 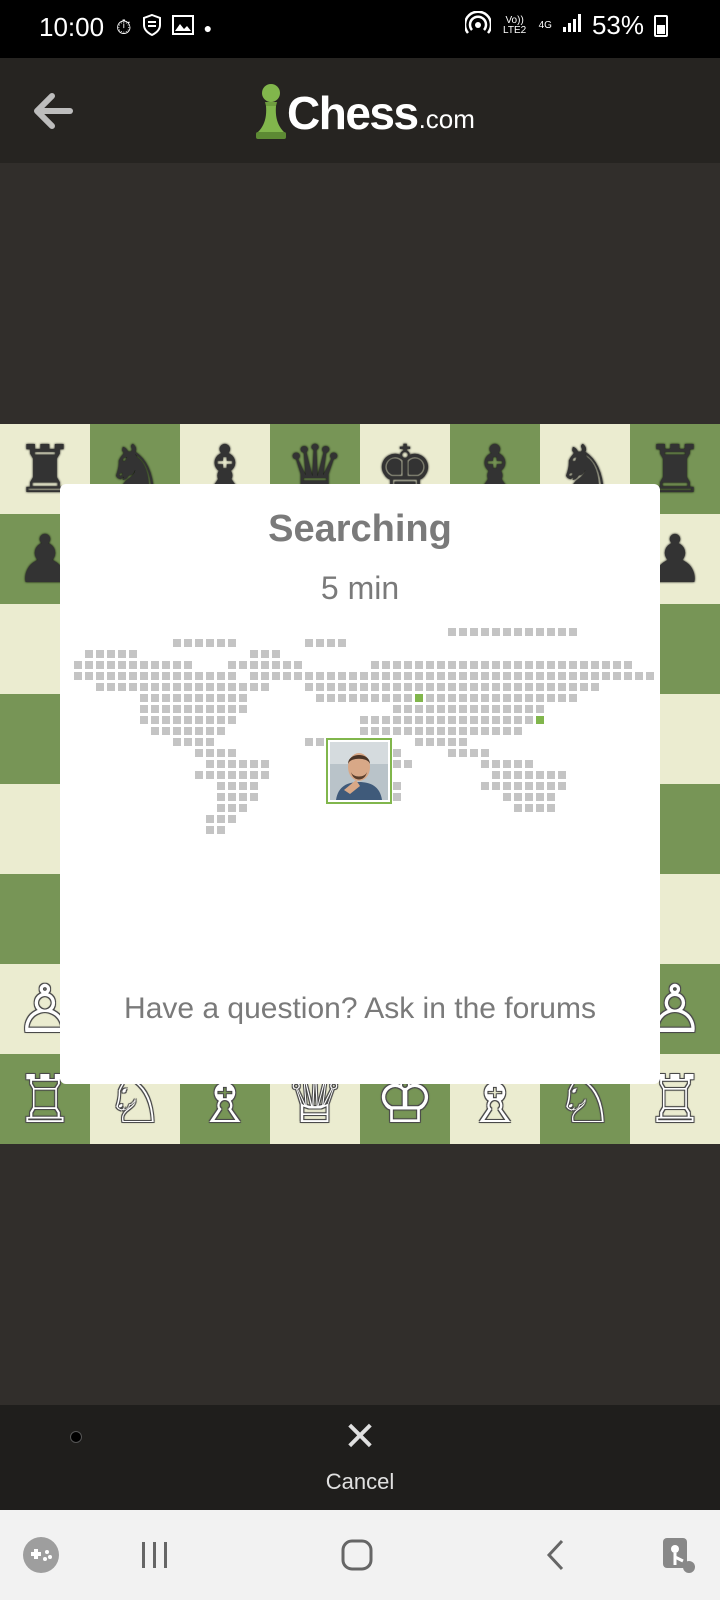 What do you see at coordinates (359, 771) in the screenshot?
I see `user-avatar-icon` at bounding box center [359, 771].